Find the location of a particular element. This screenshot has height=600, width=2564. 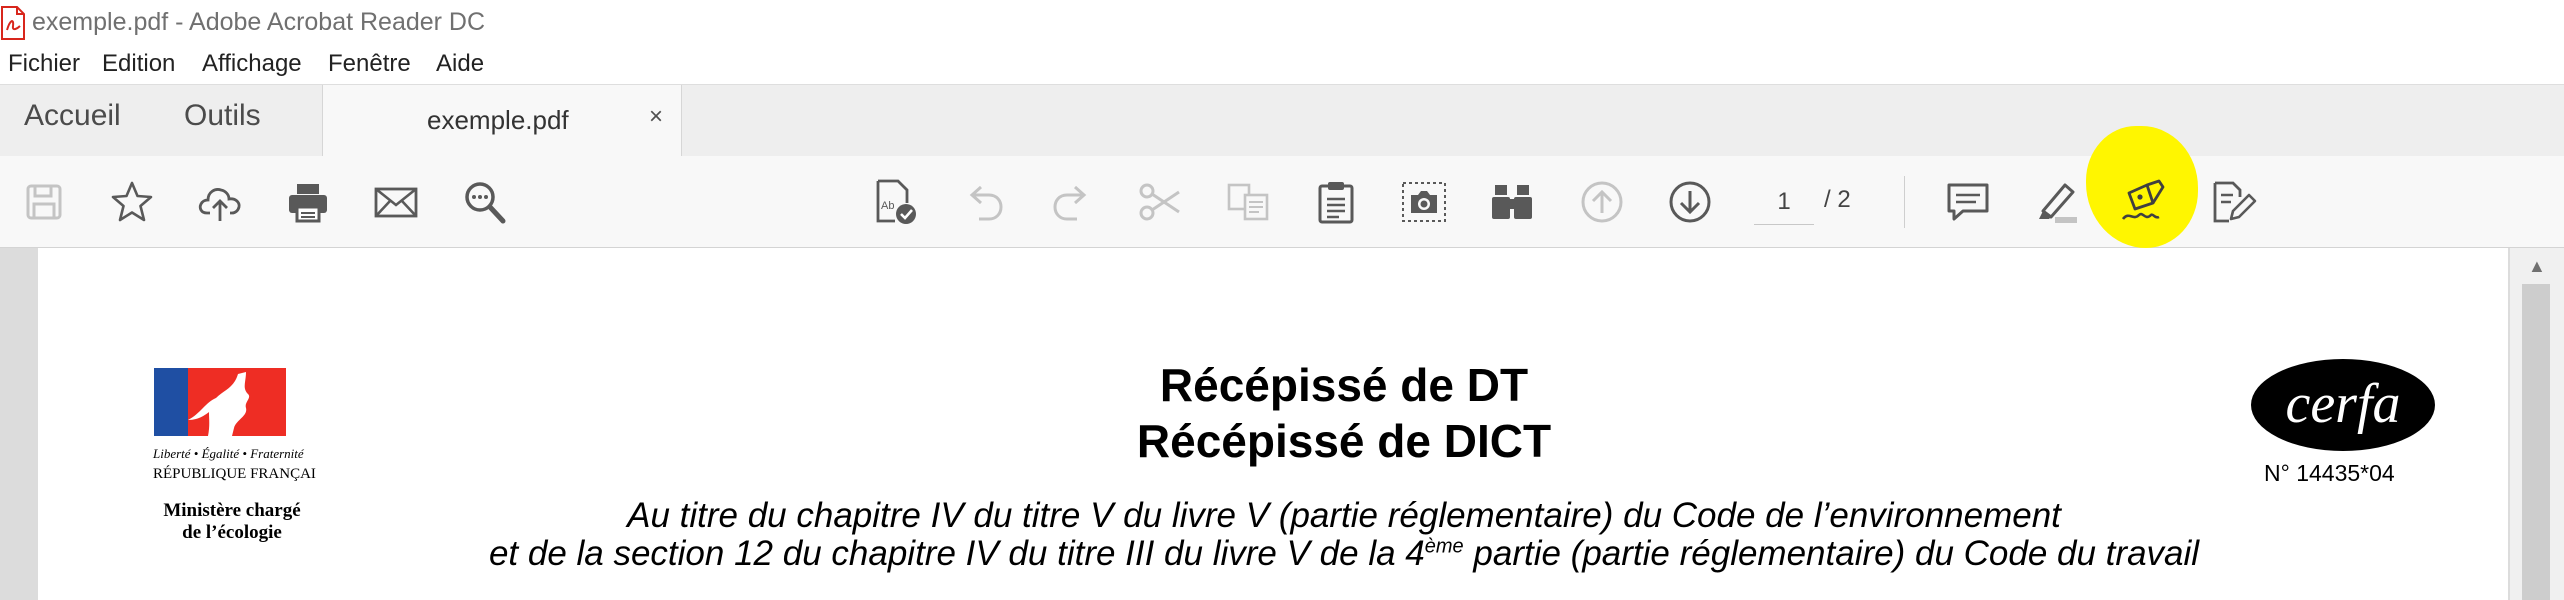

tab-document: exemple.pdf × is located at coordinates (502, 121).